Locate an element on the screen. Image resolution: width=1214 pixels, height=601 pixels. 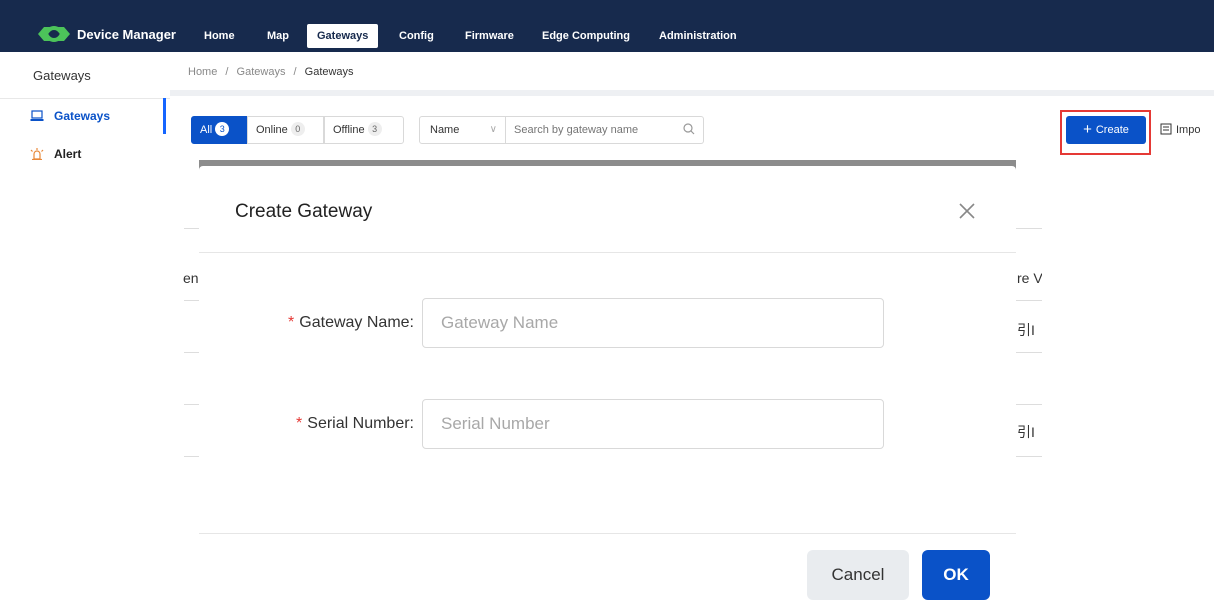
gateway-name-label: * Gateway Name: is located at coordinates (326, 323).